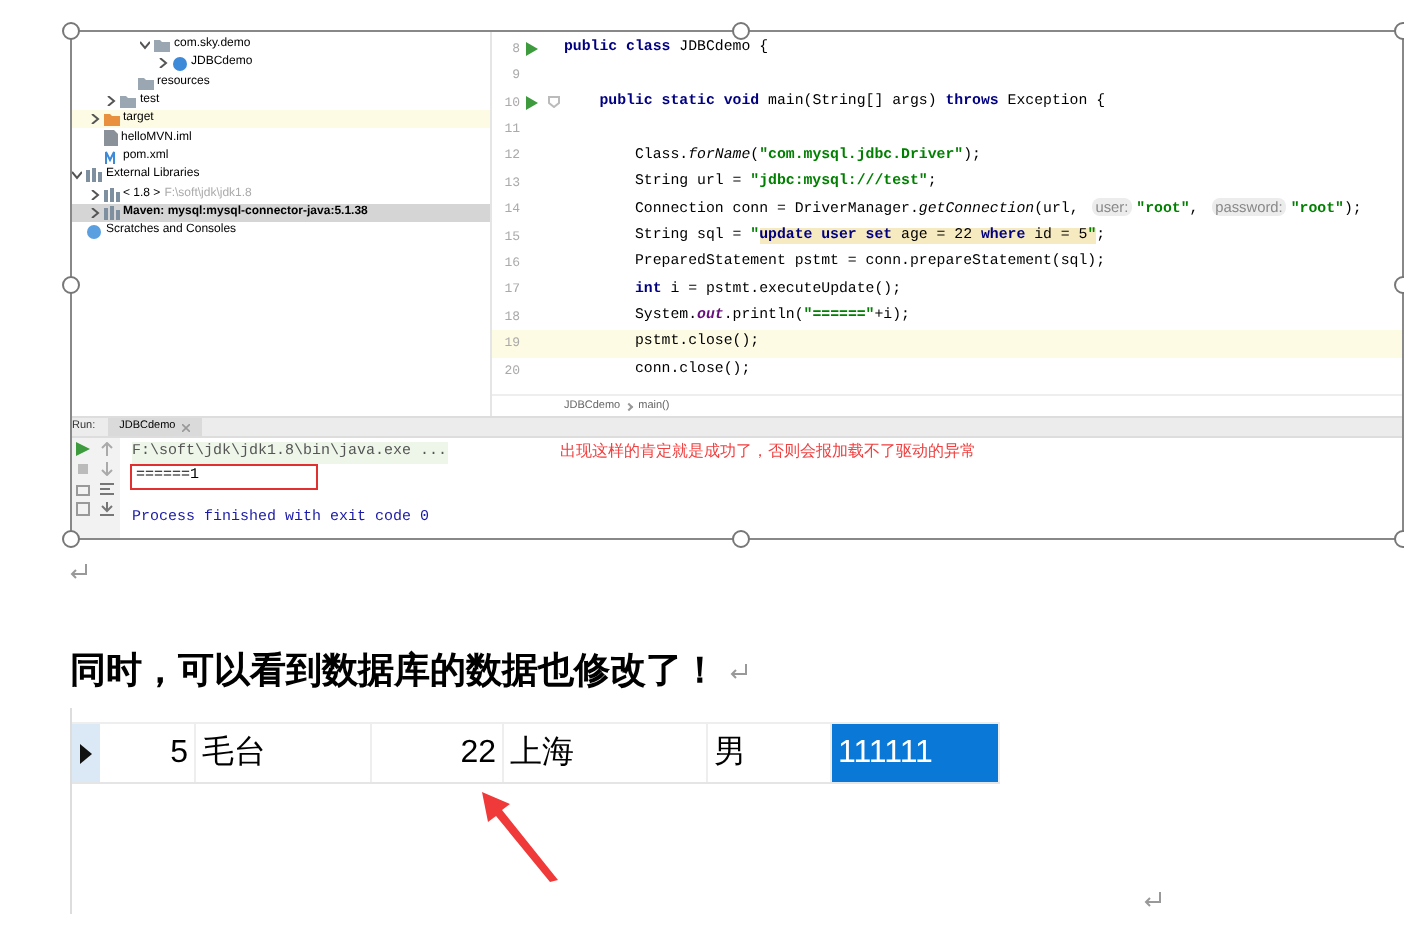 The image size is (1404, 940). I want to click on class-icon, so click(179, 63).